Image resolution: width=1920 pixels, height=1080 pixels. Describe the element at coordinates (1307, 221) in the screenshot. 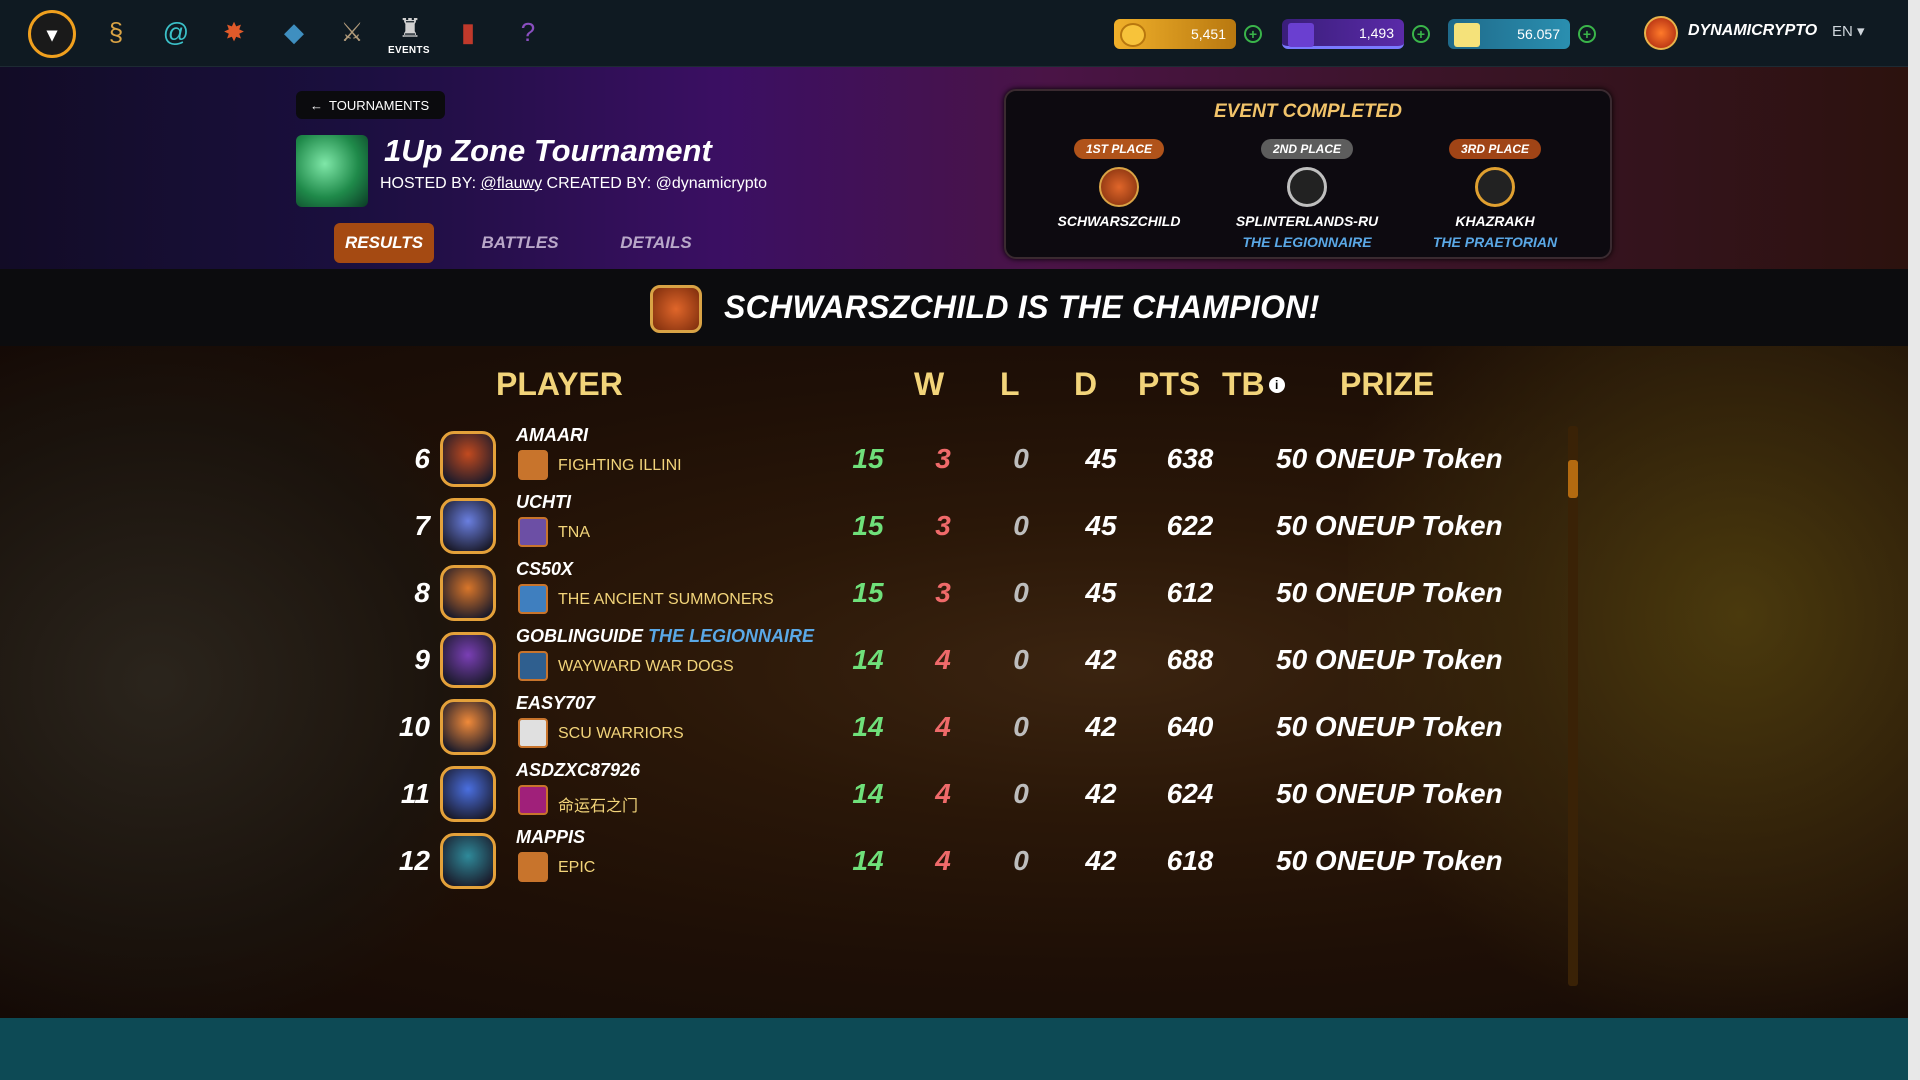

I see `second-place-name: SPLINTERLANDS-RU` at that location.